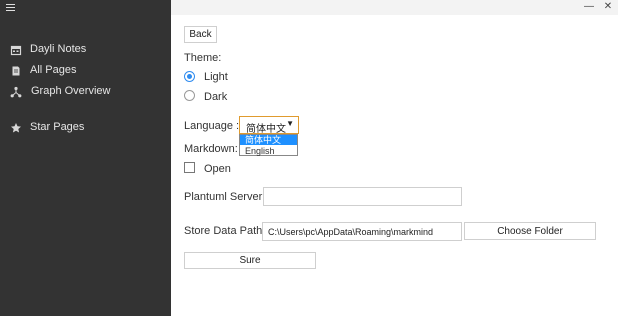  Describe the element at coordinates (394, 7) in the screenshot. I see `window-titlebar: — ✕` at that location.